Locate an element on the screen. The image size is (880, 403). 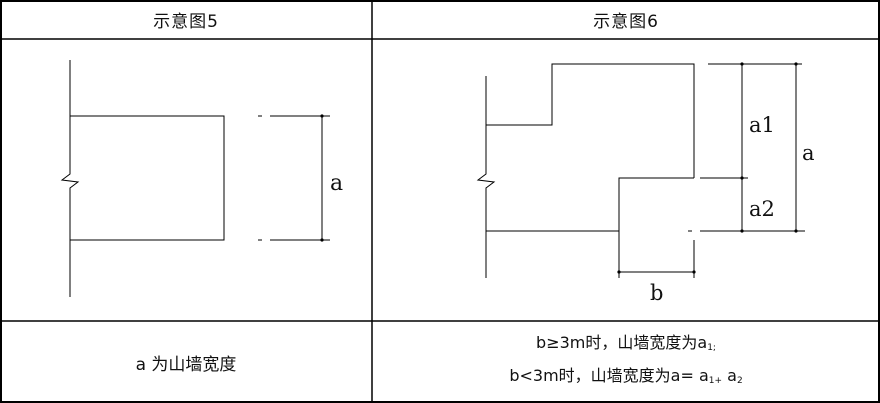
note-text: a 为山墙宽度 is located at coordinates (186, 364).